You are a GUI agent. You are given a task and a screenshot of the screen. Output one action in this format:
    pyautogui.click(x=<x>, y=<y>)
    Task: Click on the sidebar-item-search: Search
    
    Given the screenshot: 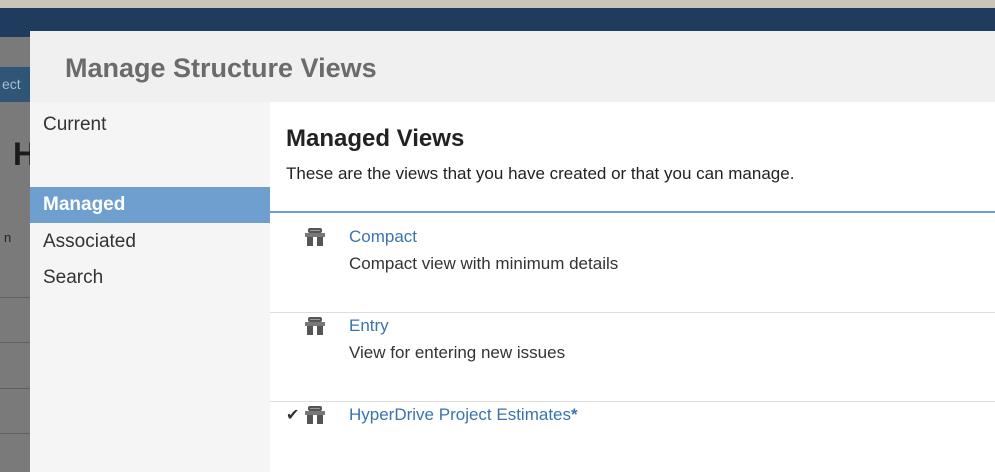 What is the action you would take?
    pyautogui.click(x=150, y=278)
    